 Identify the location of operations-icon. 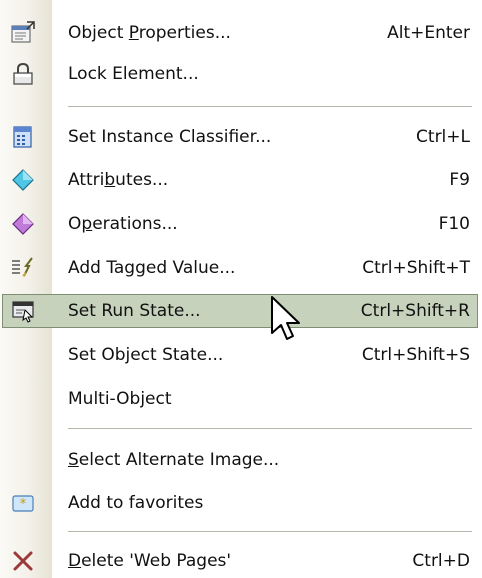
(23, 224).